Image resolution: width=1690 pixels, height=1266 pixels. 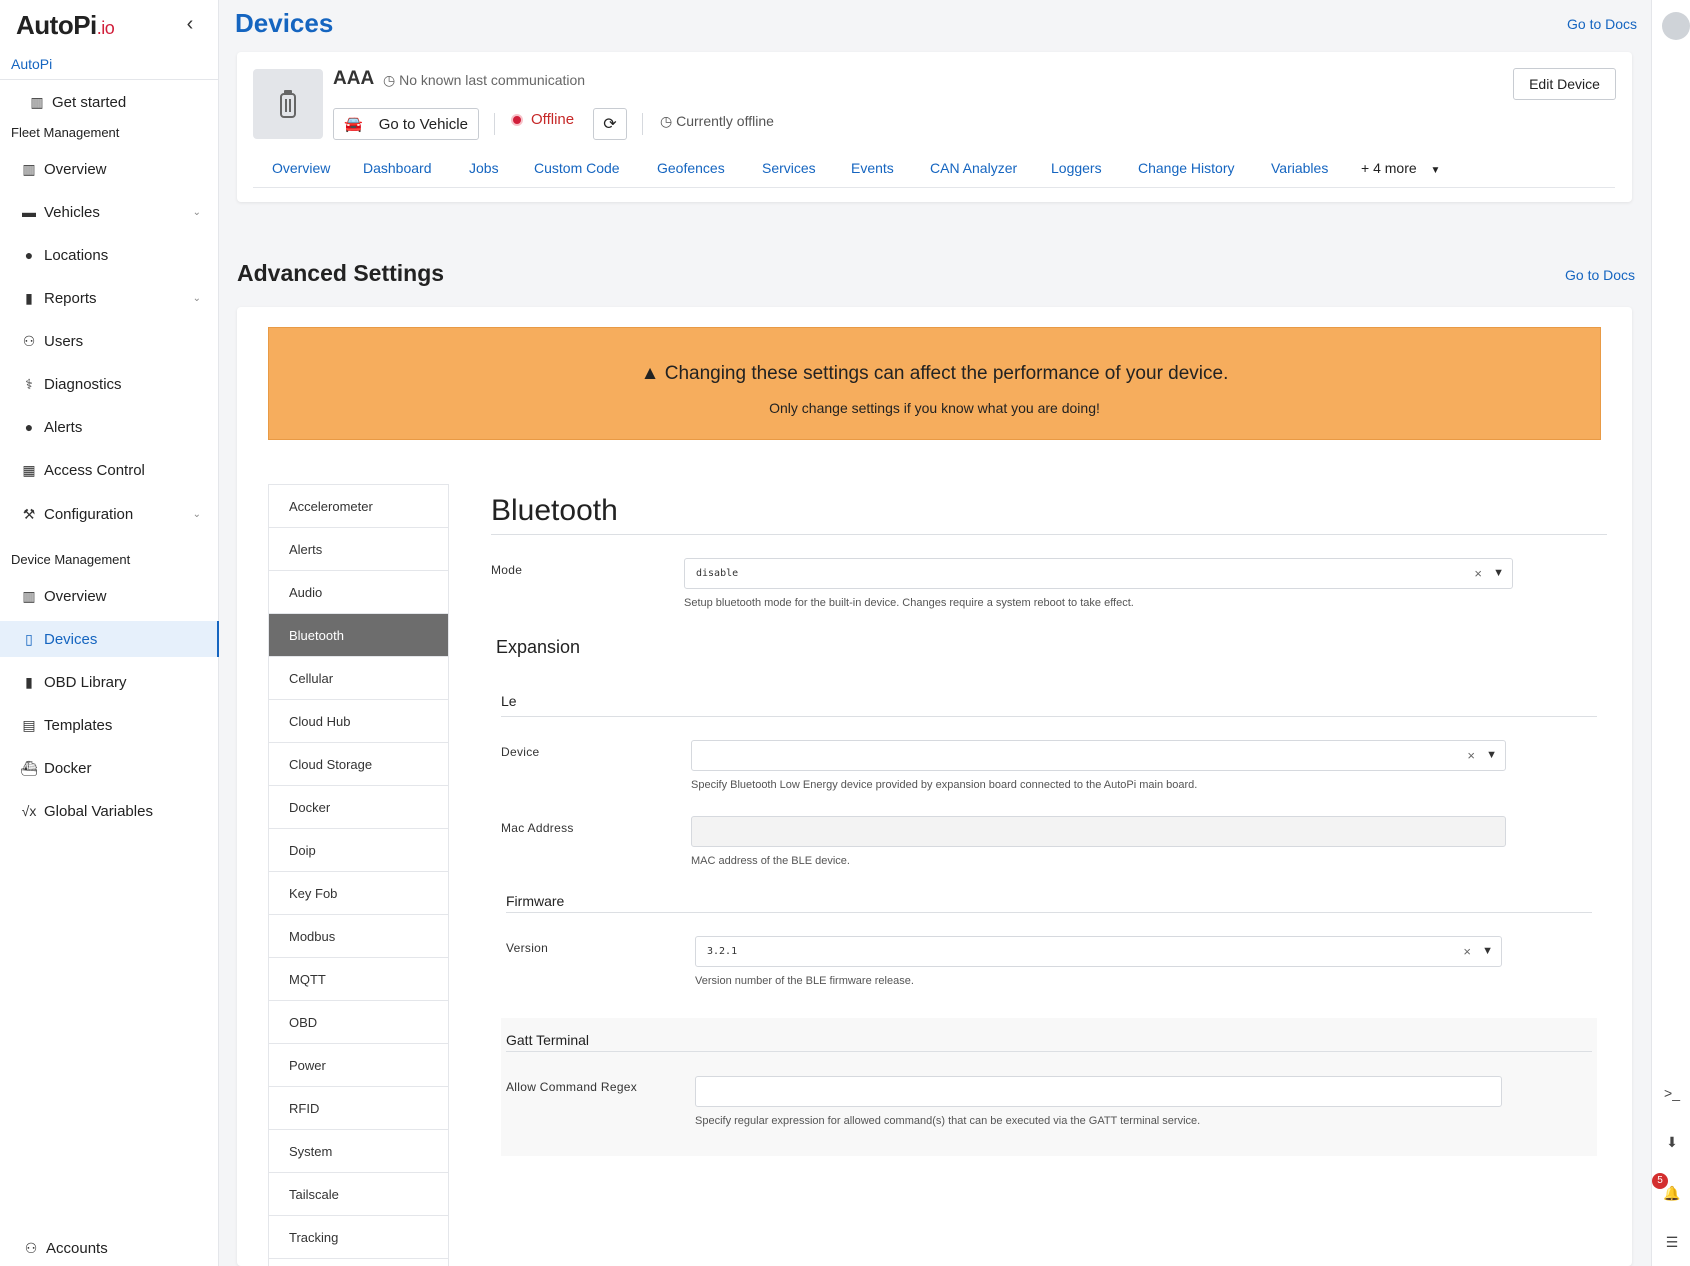 What do you see at coordinates (358, 807) in the screenshot?
I see `menu-item-docker: Docker` at bounding box center [358, 807].